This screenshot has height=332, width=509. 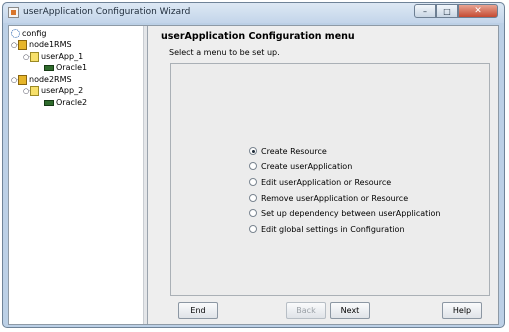 I want to click on option-label: Create userApplication, so click(x=307, y=166).